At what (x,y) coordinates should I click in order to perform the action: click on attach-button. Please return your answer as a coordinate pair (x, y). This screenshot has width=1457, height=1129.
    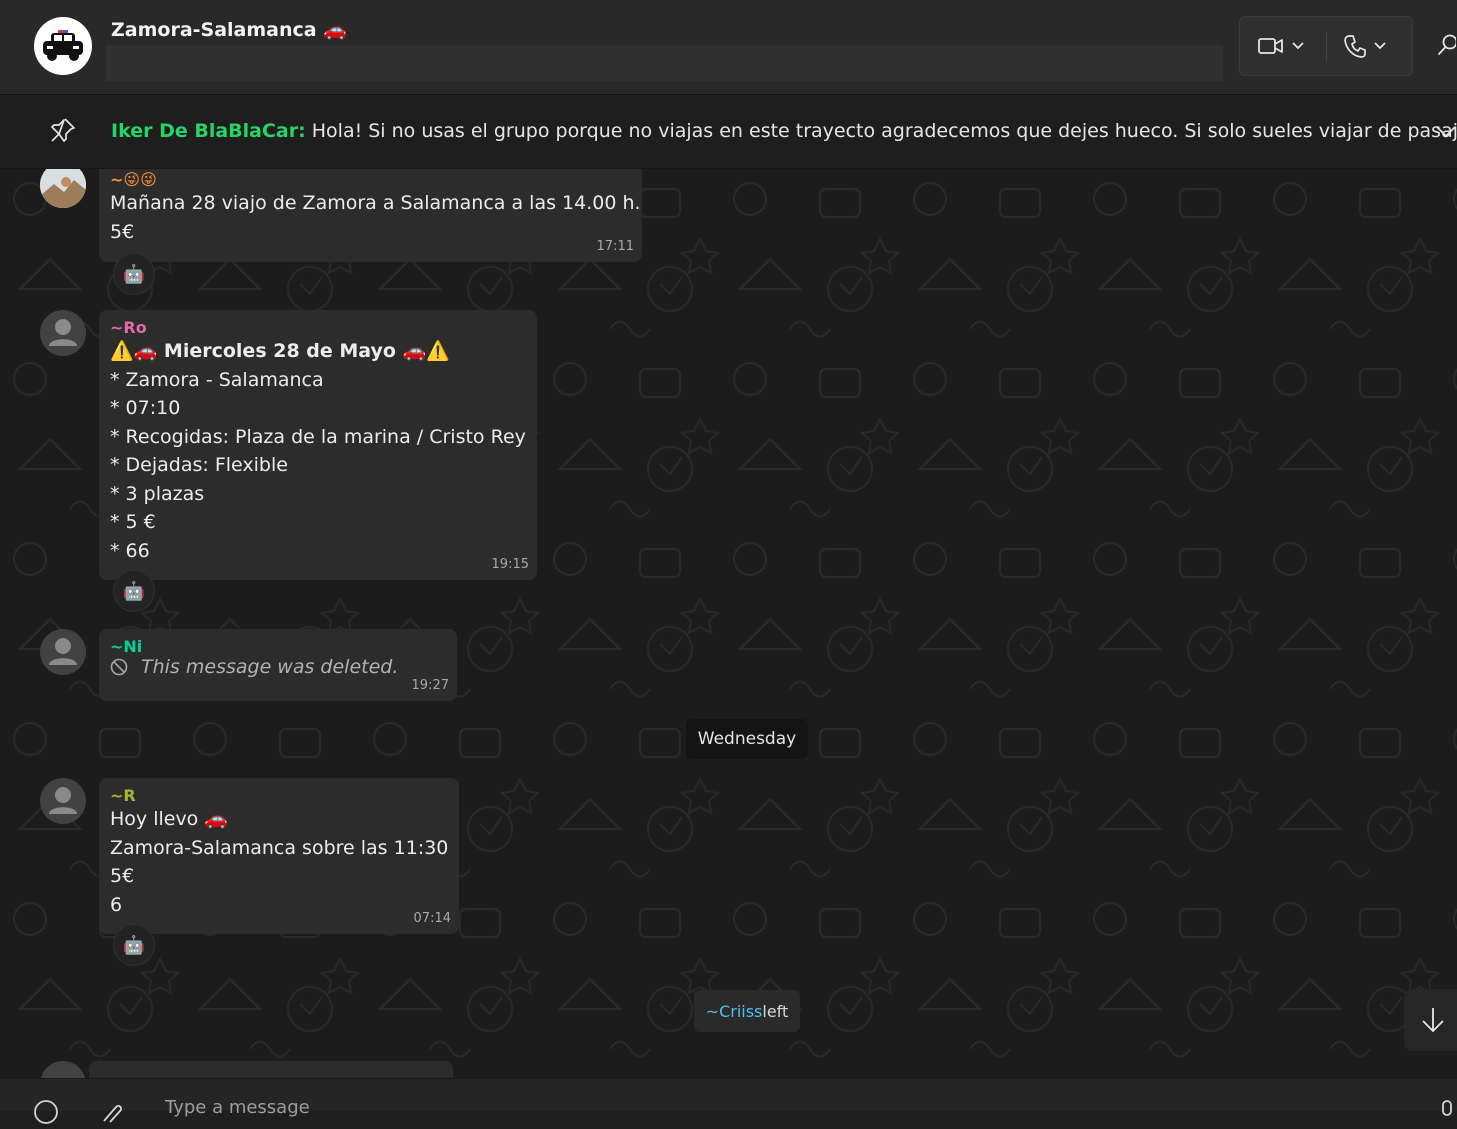
    Looking at the image, I should click on (113, 1114).